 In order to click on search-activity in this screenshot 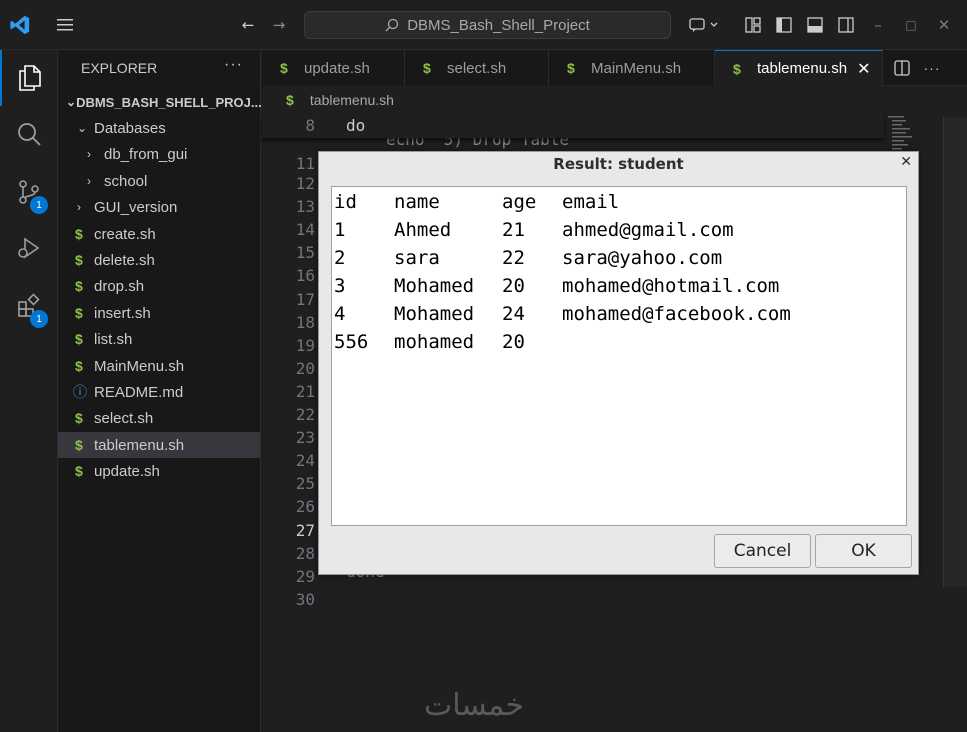, I will do `click(29, 134)`.